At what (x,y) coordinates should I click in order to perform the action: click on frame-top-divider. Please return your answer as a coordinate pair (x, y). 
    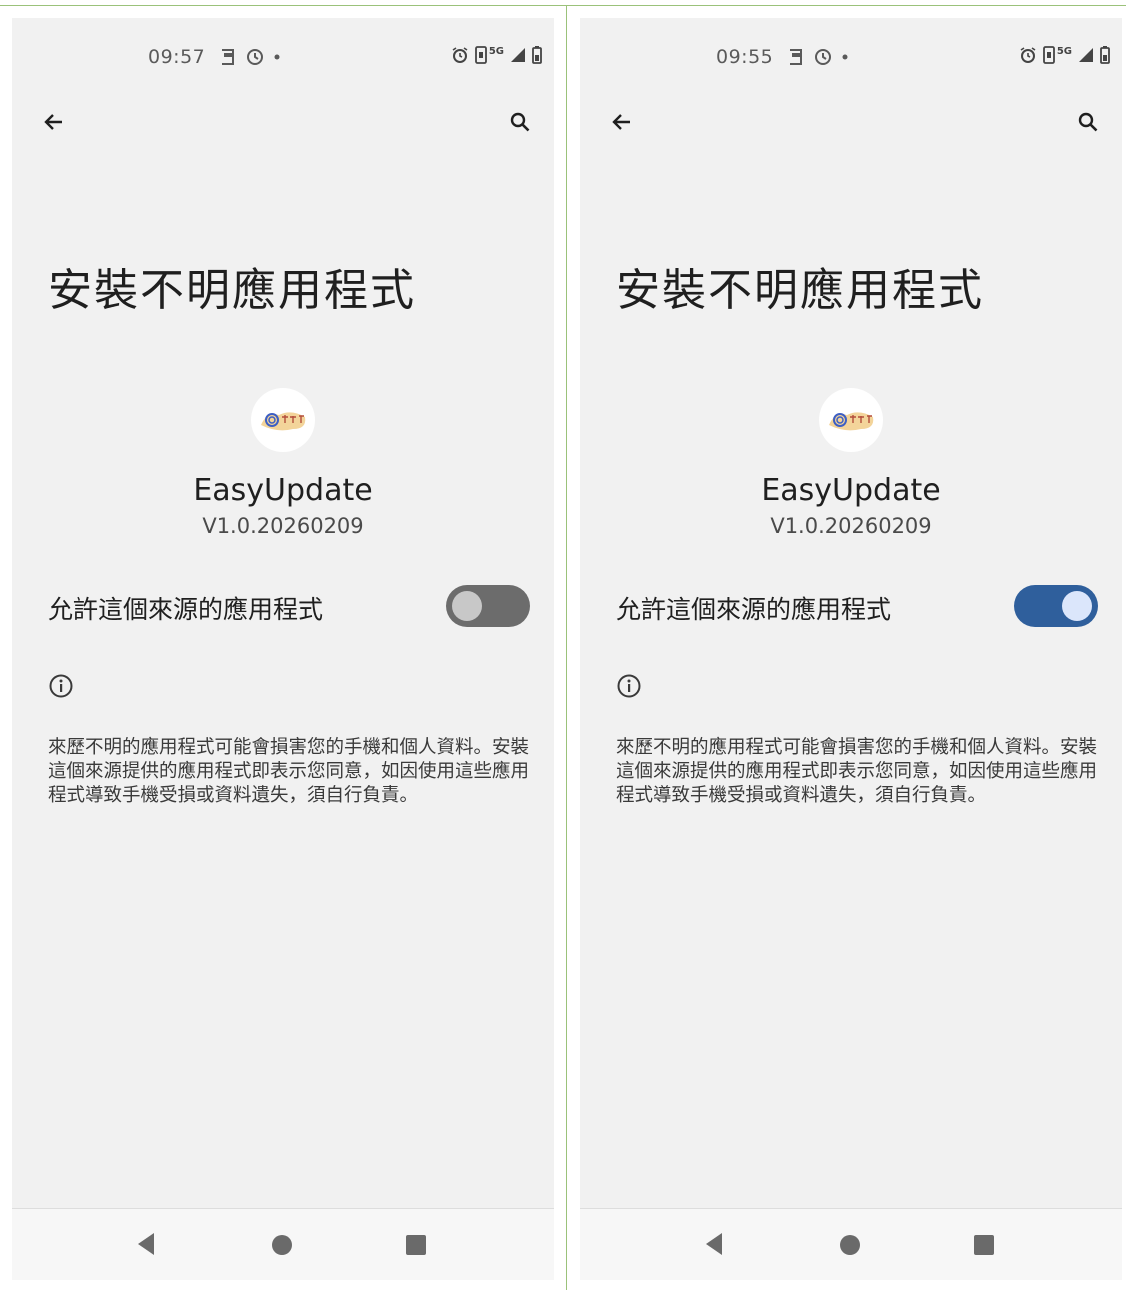
    Looking at the image, I should click on (563, 5).